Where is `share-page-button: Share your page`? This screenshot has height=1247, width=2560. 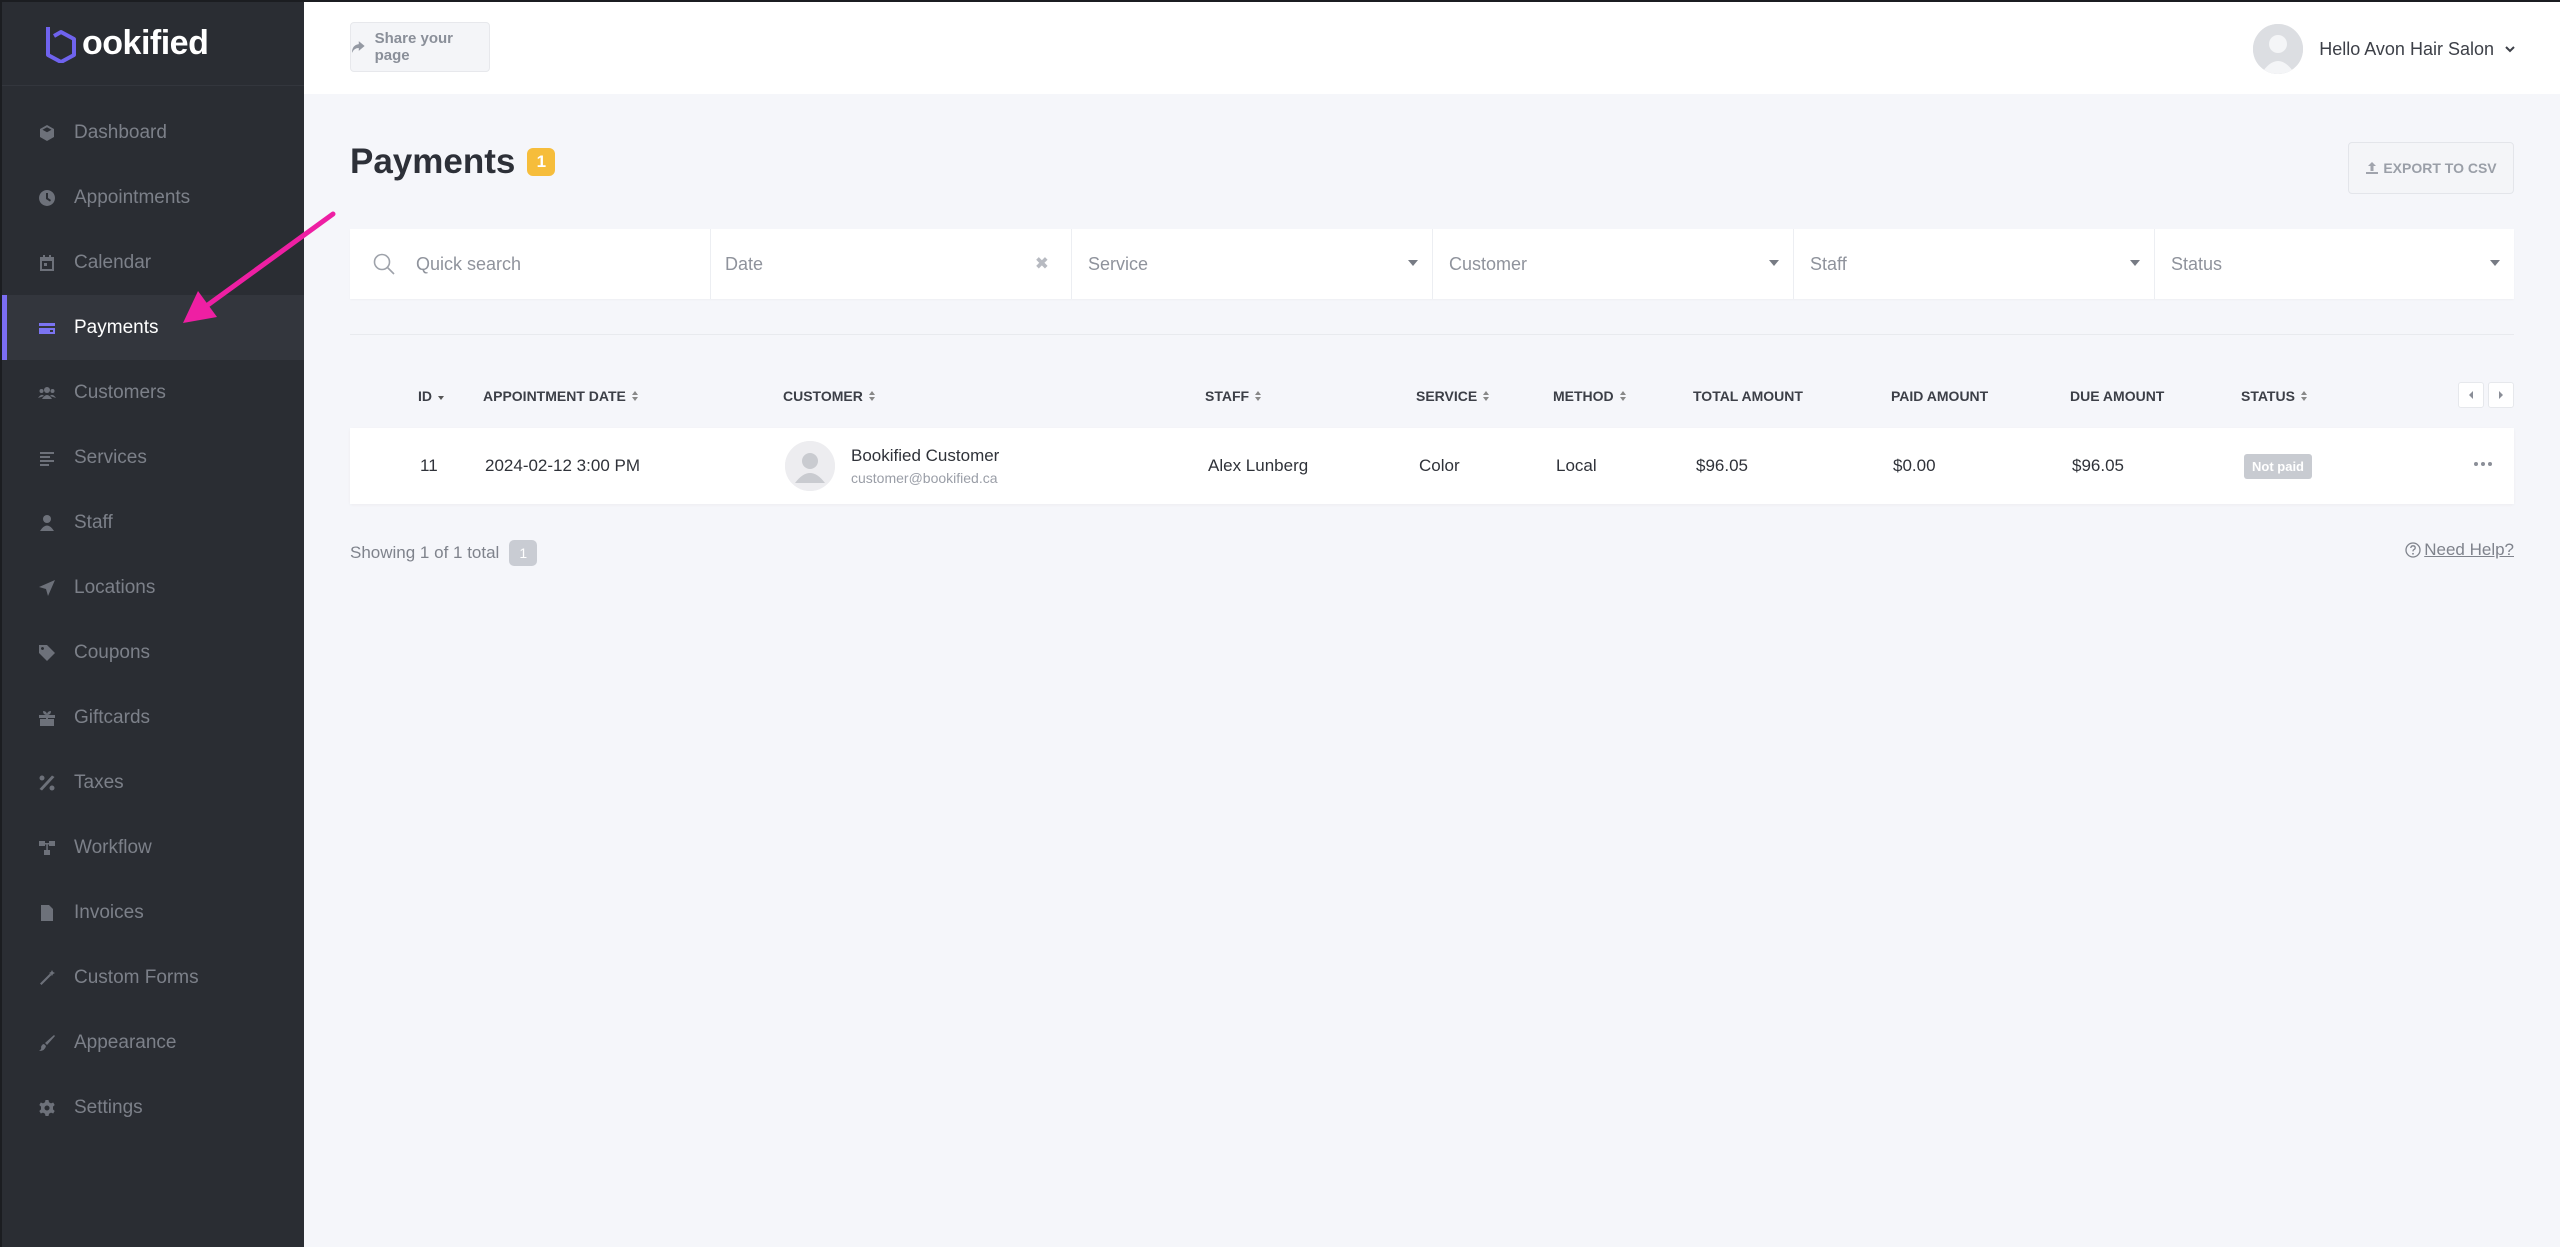 share-page-button: Share your page is located at coordinates (420, 47).